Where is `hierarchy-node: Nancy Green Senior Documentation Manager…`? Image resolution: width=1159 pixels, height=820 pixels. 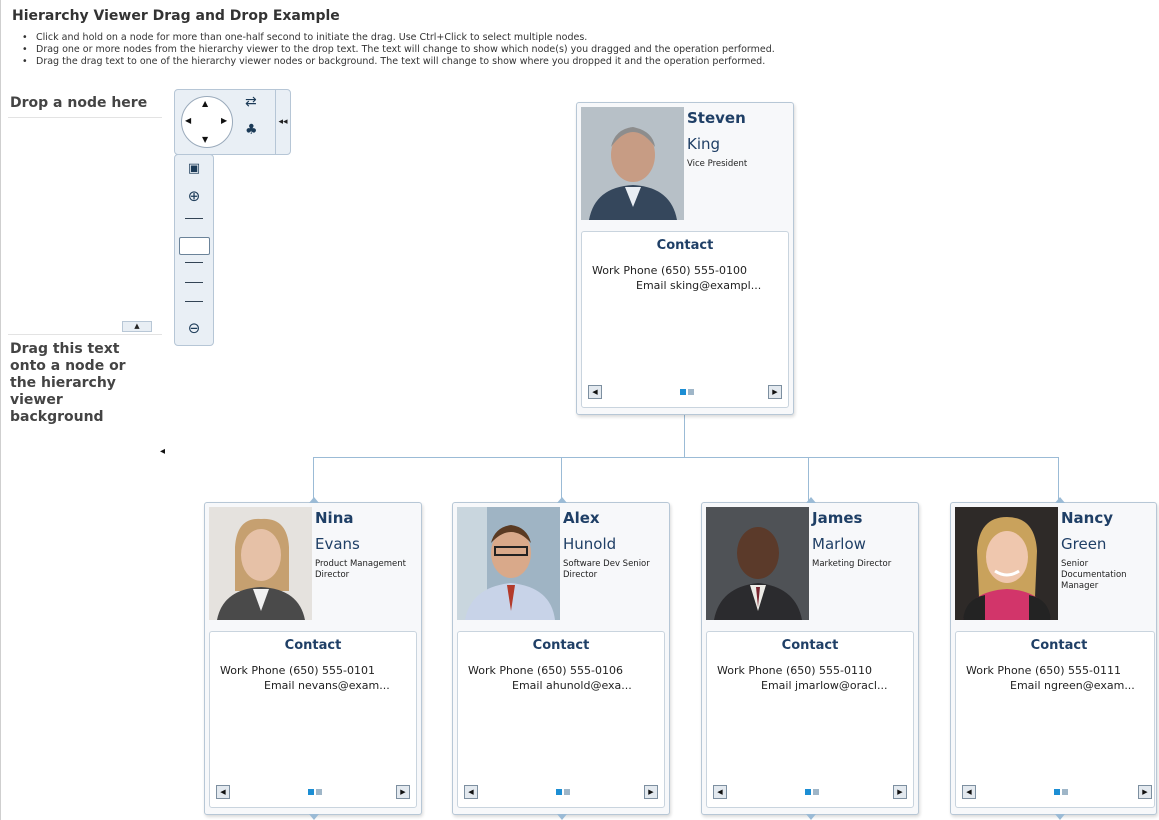 hierarchy-node: Nancy Green Senior Documentation Manager… is located at coordinates (1053, 658).